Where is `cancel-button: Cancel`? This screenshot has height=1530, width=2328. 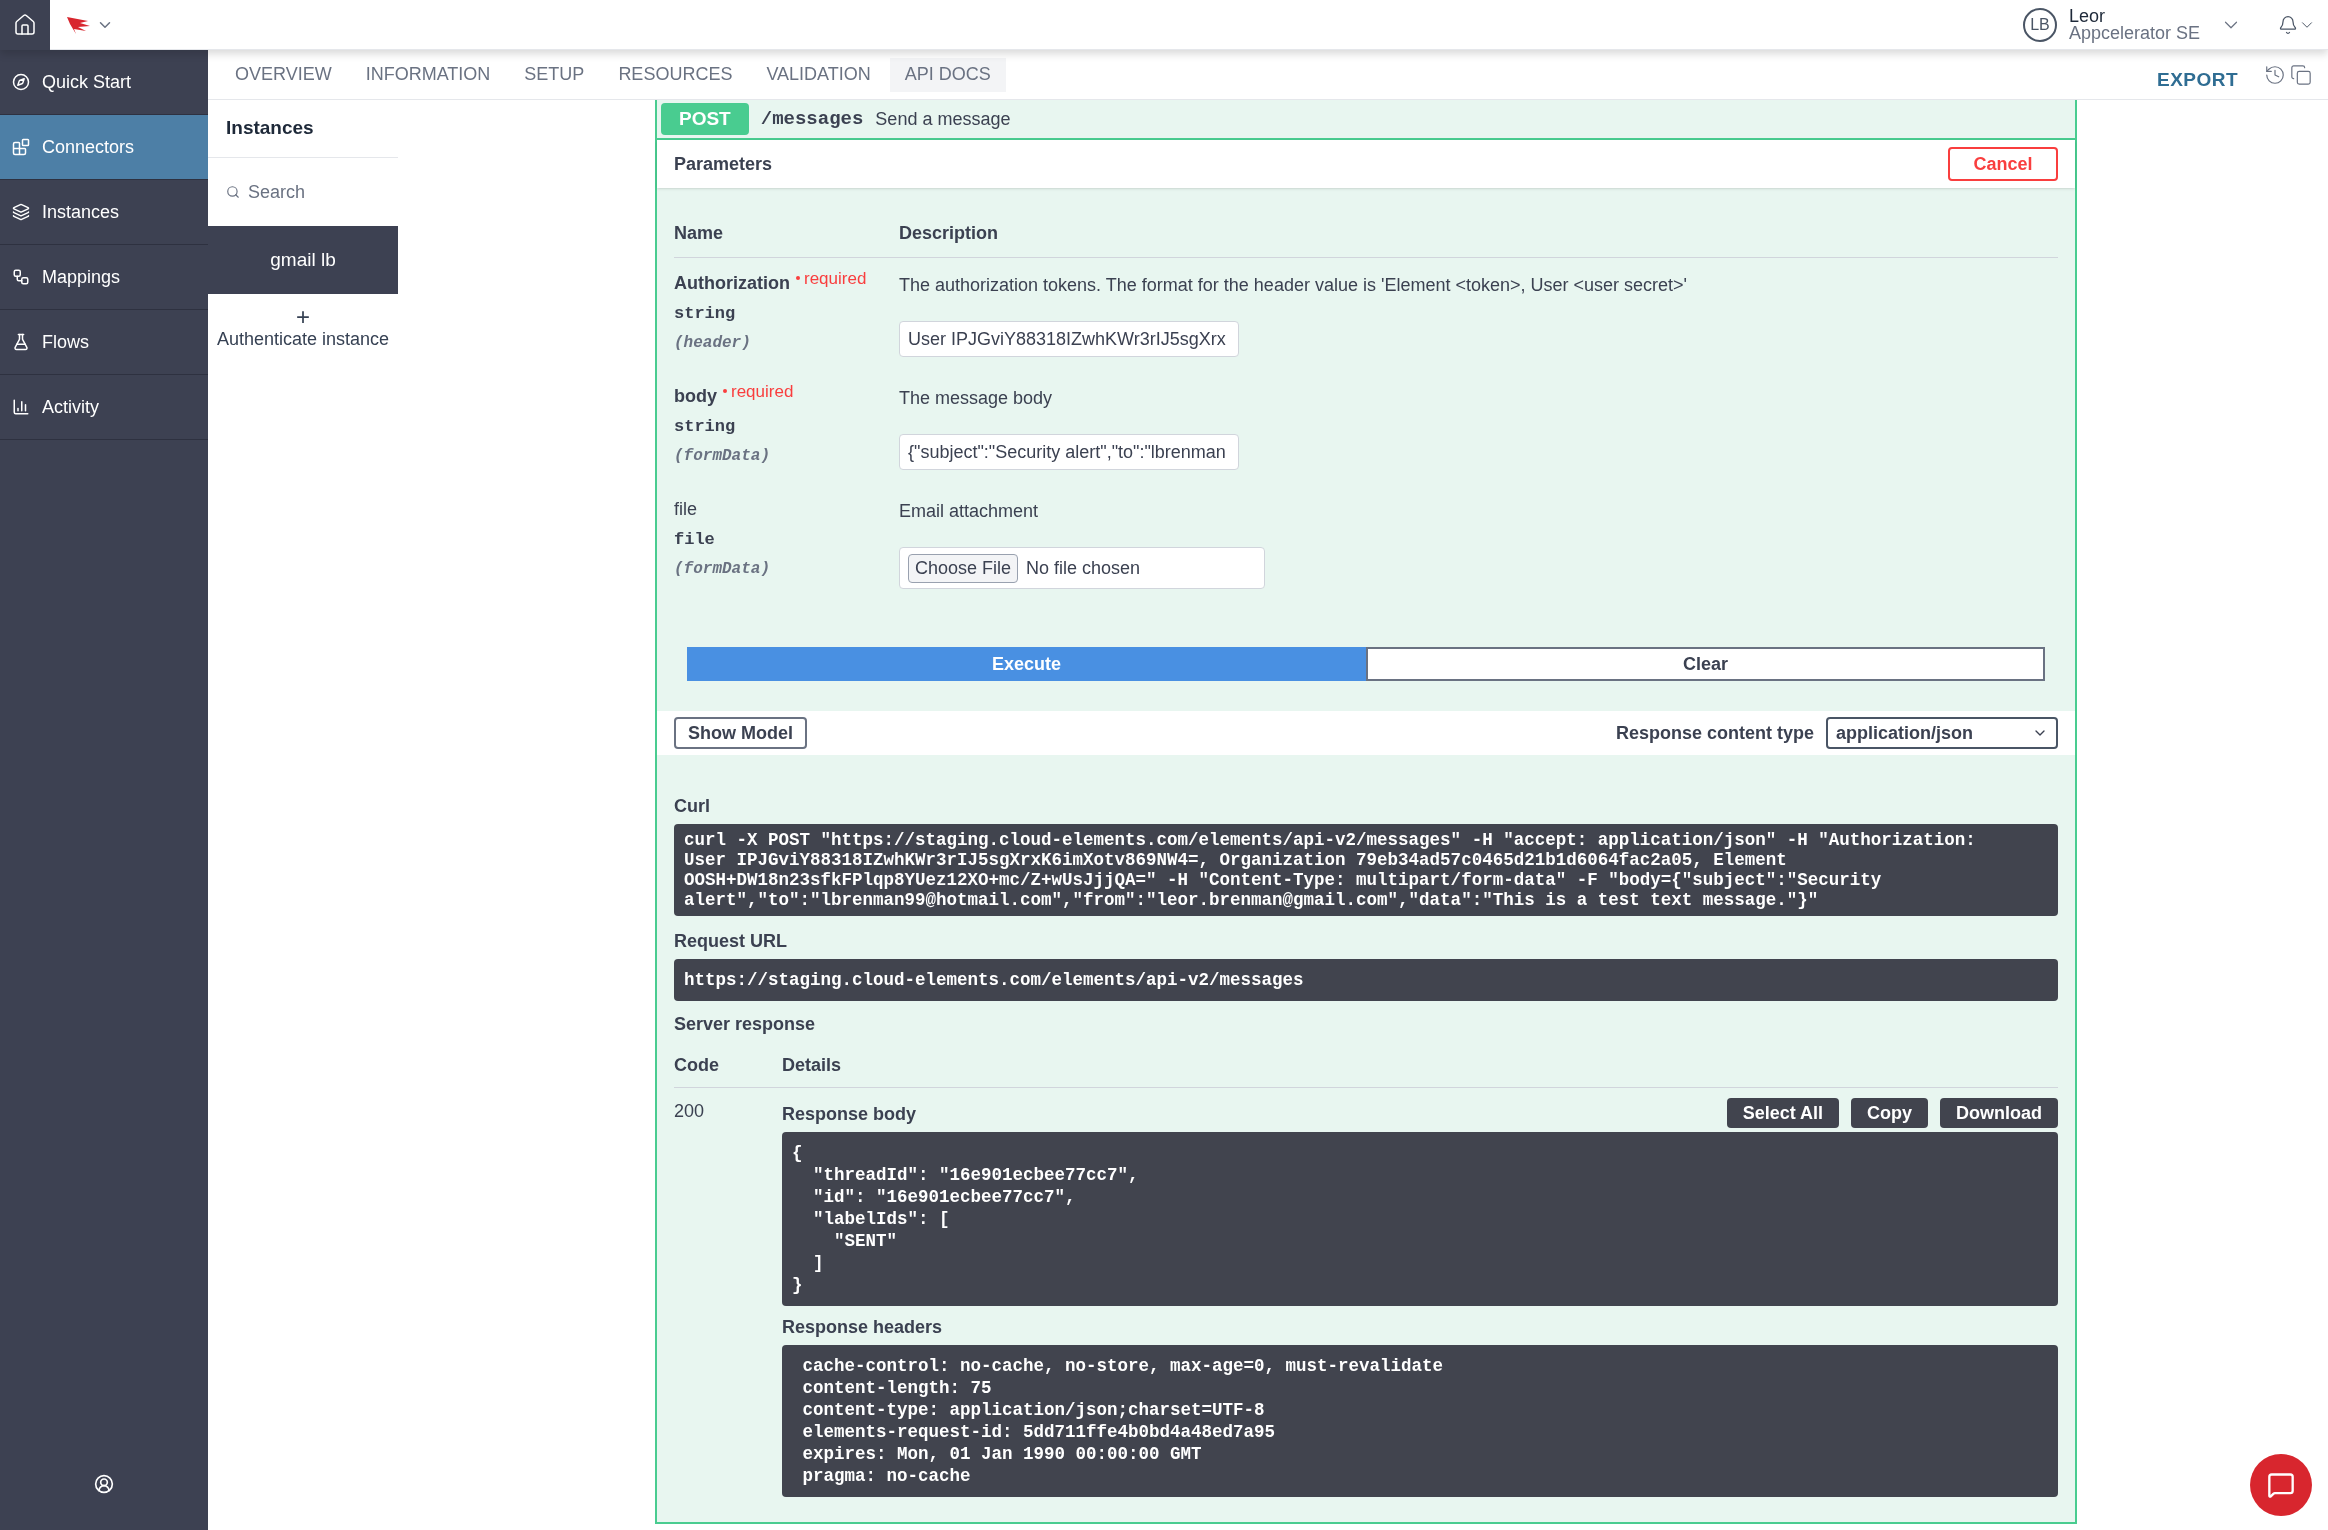 cancel-button: Cancel is located at coordinates (2003, 164).